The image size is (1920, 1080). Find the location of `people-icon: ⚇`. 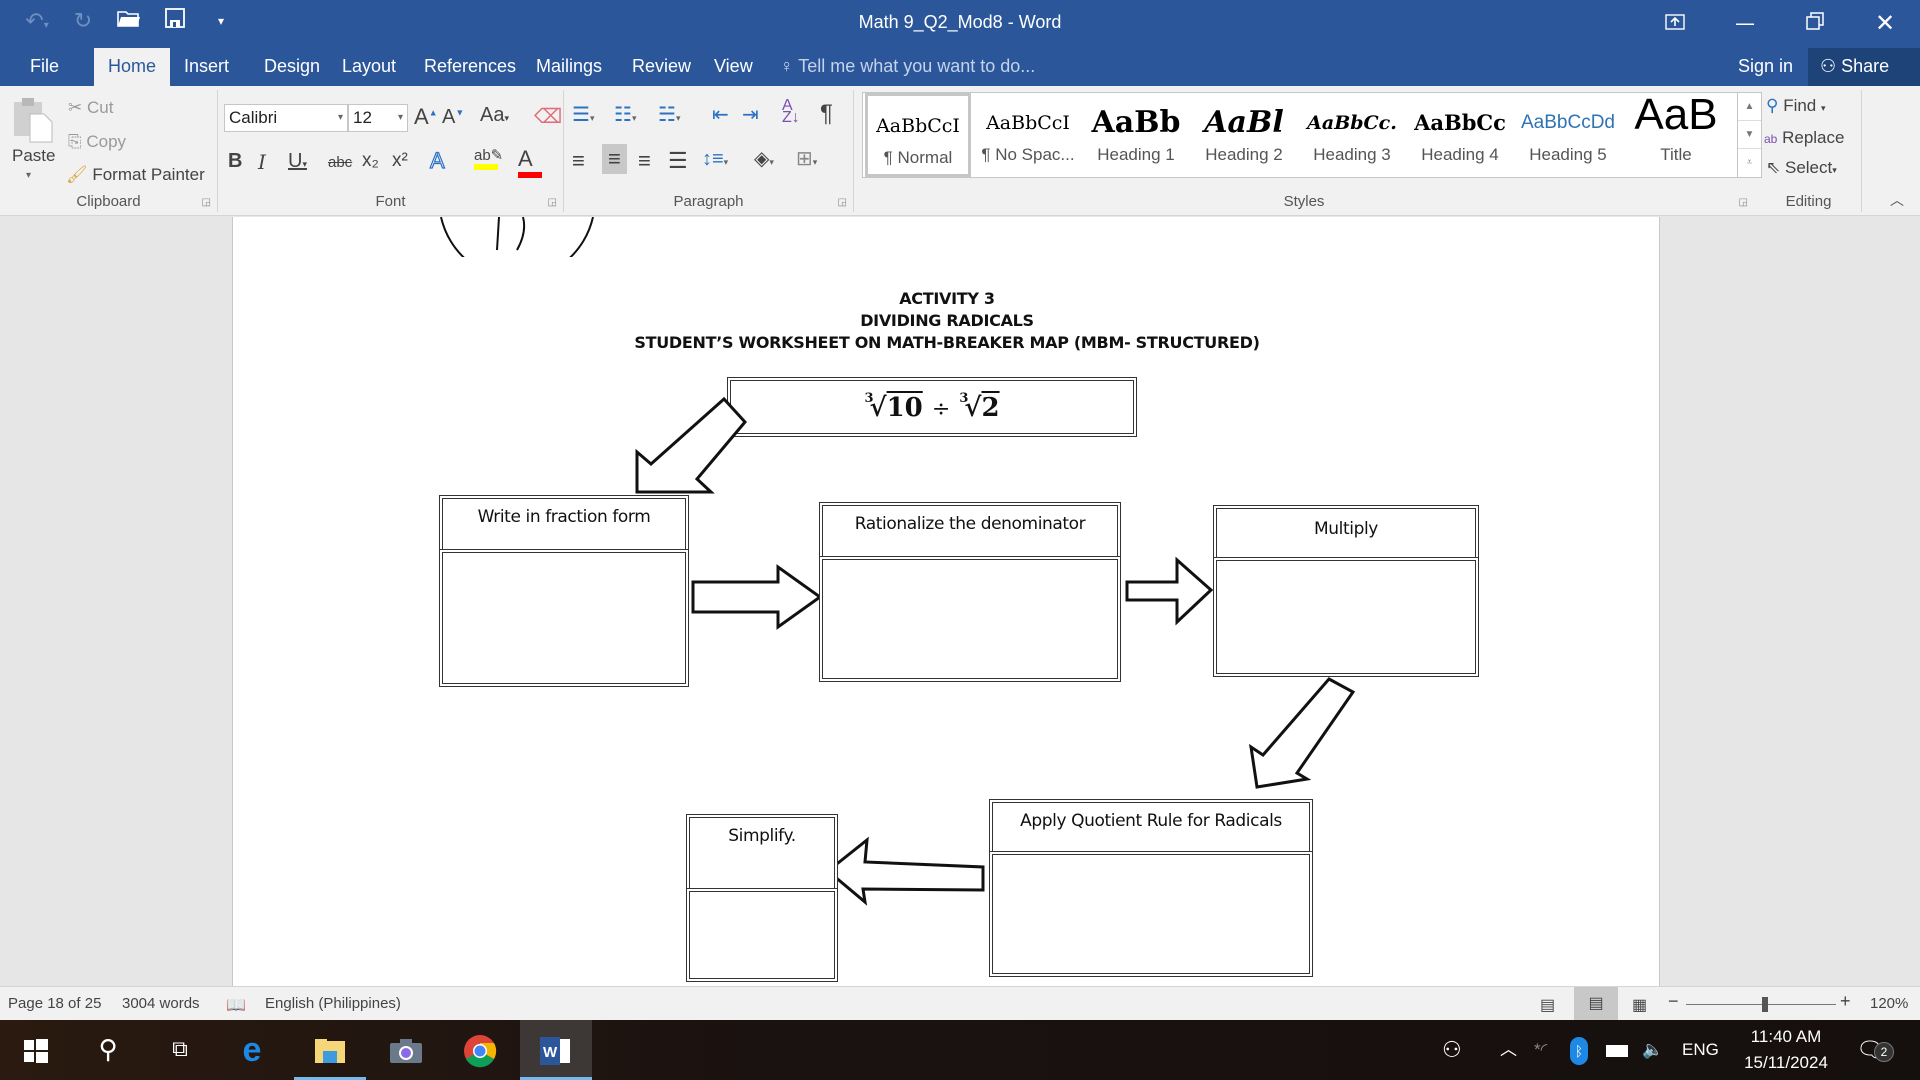

people-icon: ⚇ is located at coordinates (1452, 1050).